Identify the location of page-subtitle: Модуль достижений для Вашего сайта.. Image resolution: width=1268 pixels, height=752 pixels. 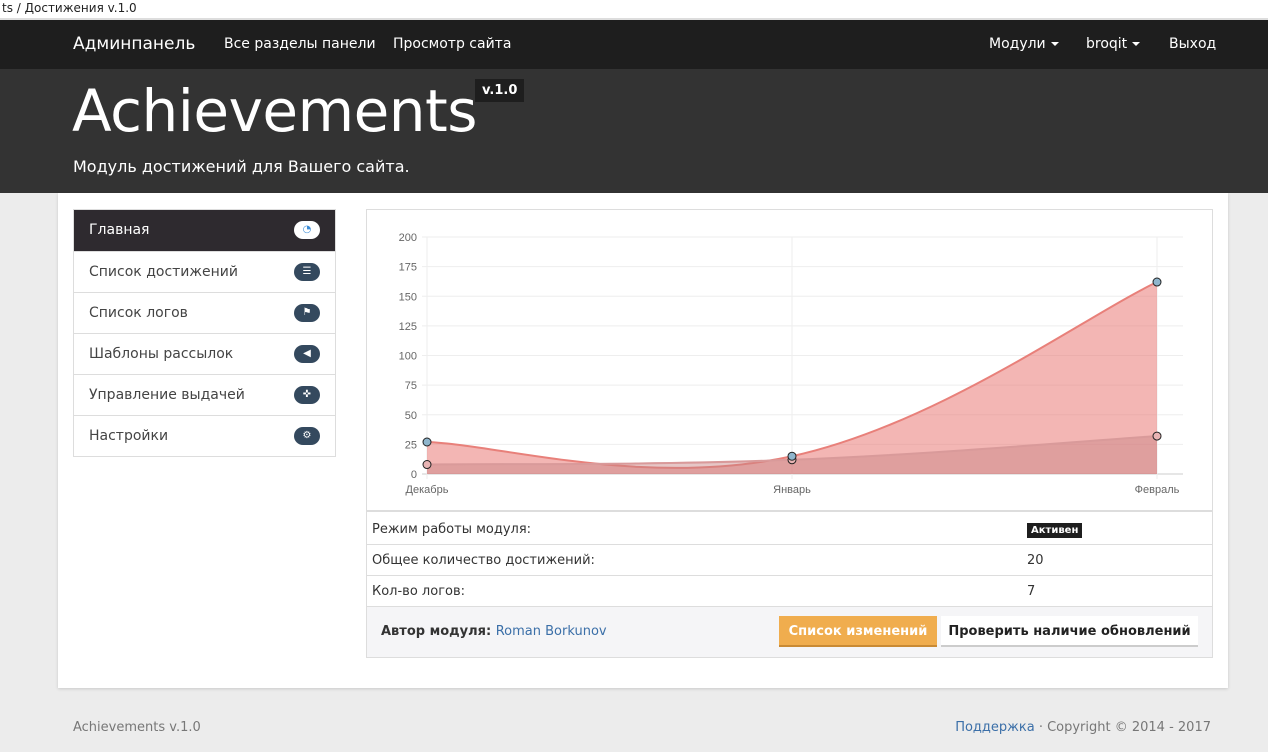
(241, 166).